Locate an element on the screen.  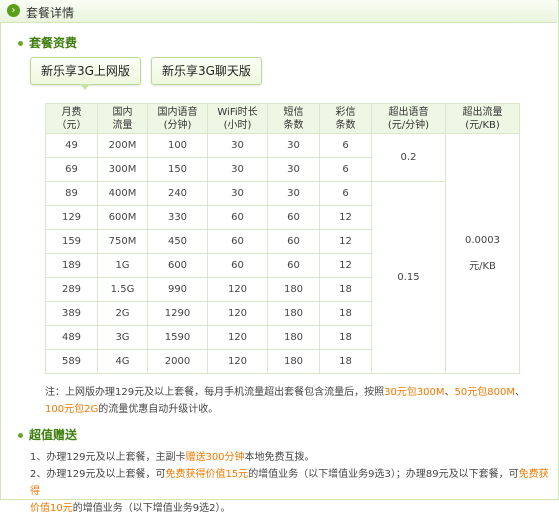
cell: 3G is located at coordinates (122, 337).